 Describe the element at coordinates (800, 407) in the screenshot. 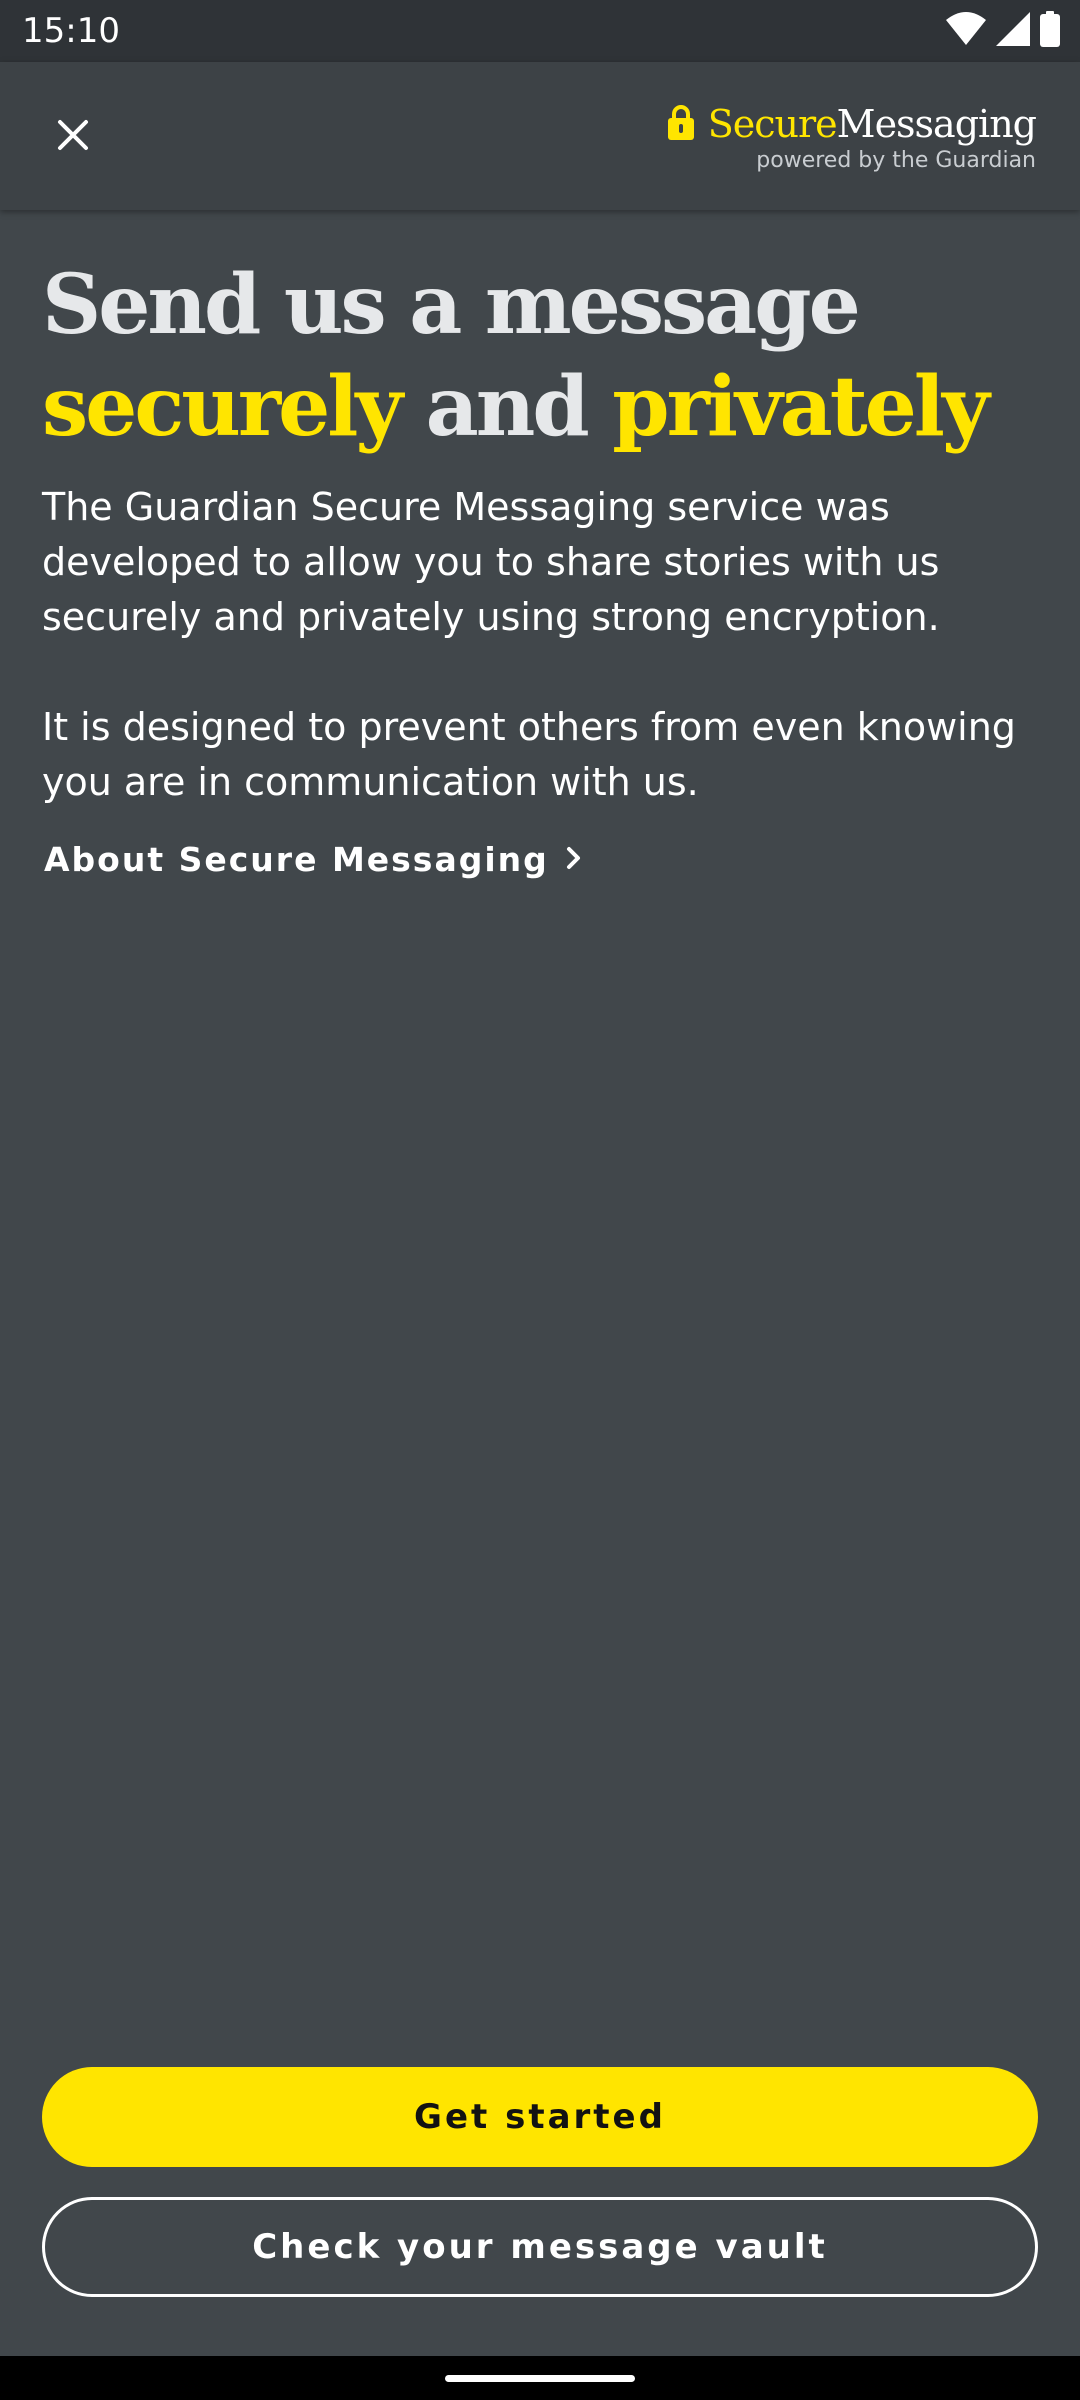

I see `headline-word-privately: privately` at that location.